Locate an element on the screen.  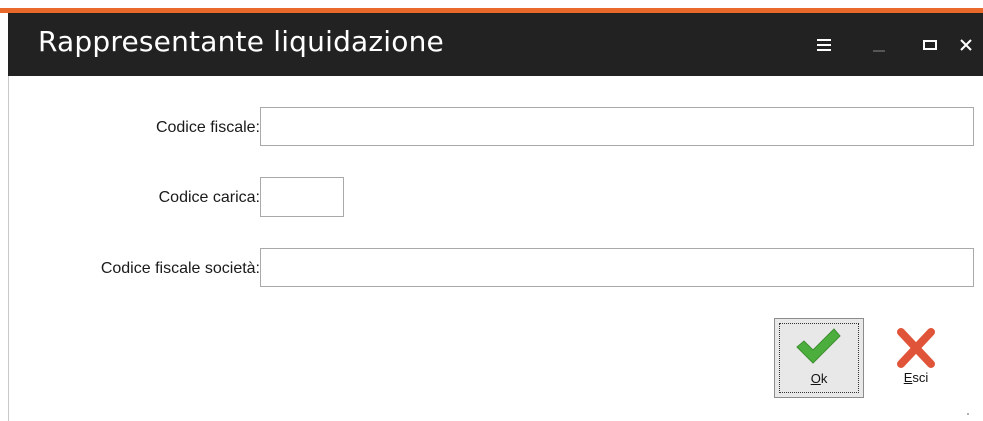
ok-button-label: Ok is located at coordinates (819, 378).